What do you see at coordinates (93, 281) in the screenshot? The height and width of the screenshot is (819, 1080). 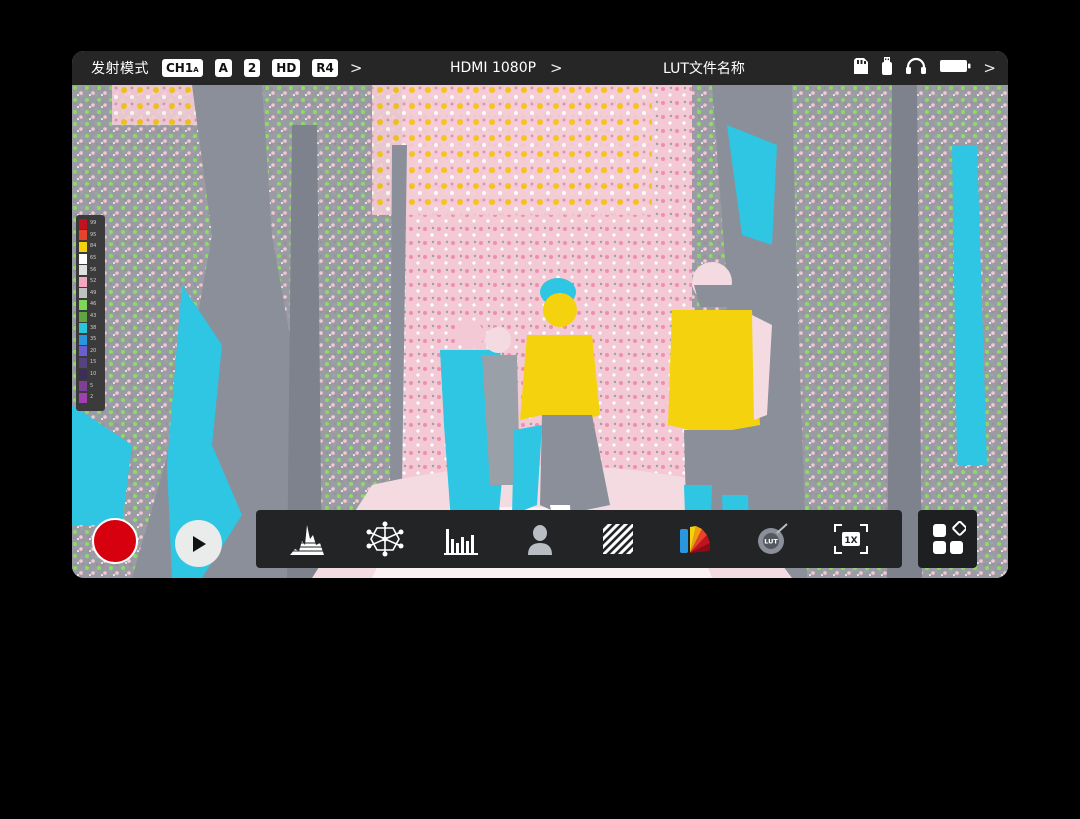 I see `legend-value: 52` at bounding box center [93, 281].